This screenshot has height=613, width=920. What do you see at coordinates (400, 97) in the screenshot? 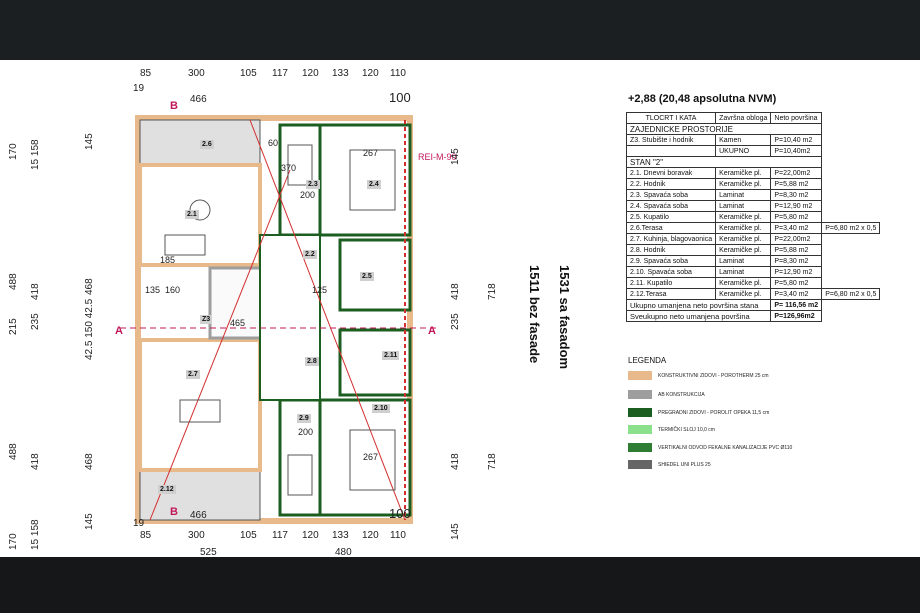
I see `marker-100-top: 100` at bounding box center [400, 97].